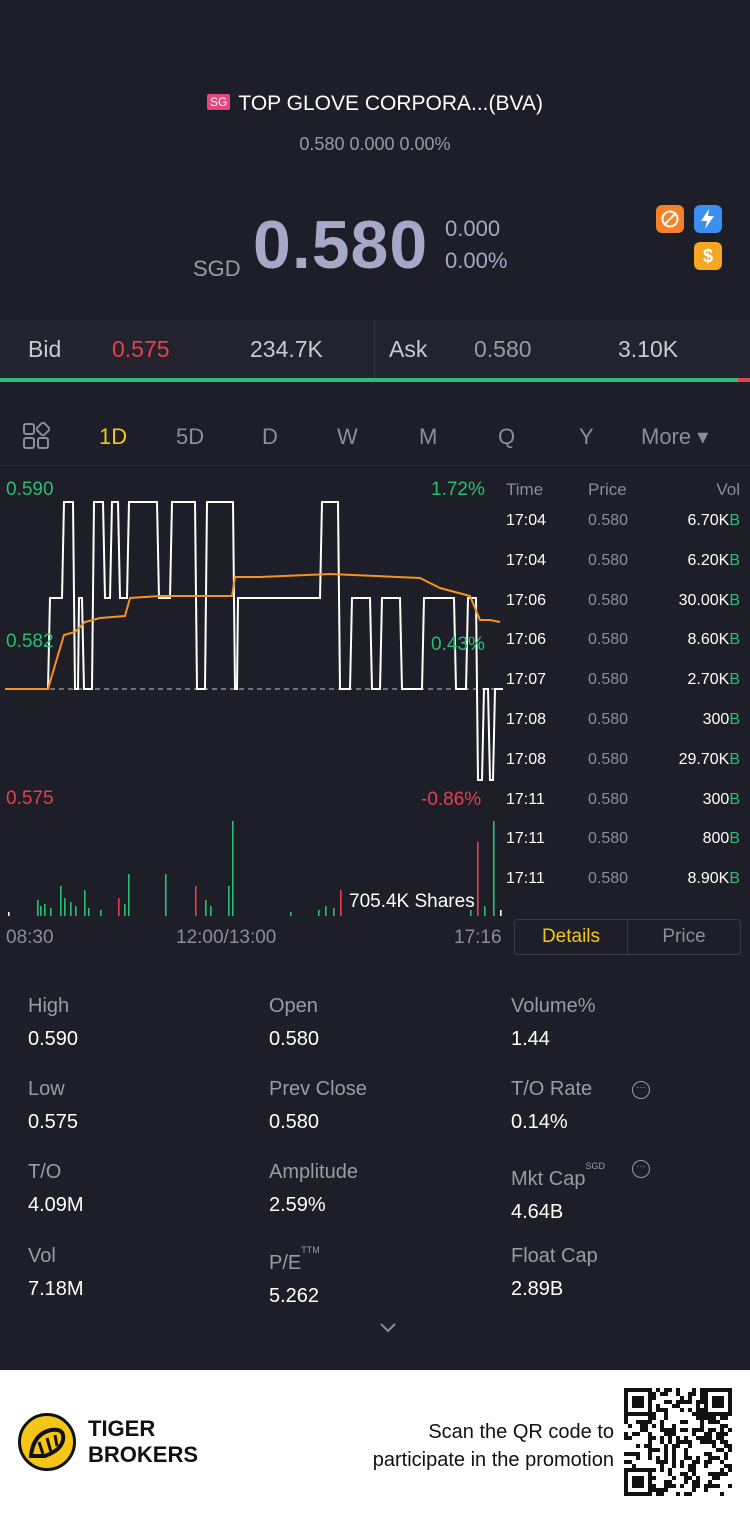 The image size is (750, 1516). I want to click on tab-q: Q, so click(506, 437).